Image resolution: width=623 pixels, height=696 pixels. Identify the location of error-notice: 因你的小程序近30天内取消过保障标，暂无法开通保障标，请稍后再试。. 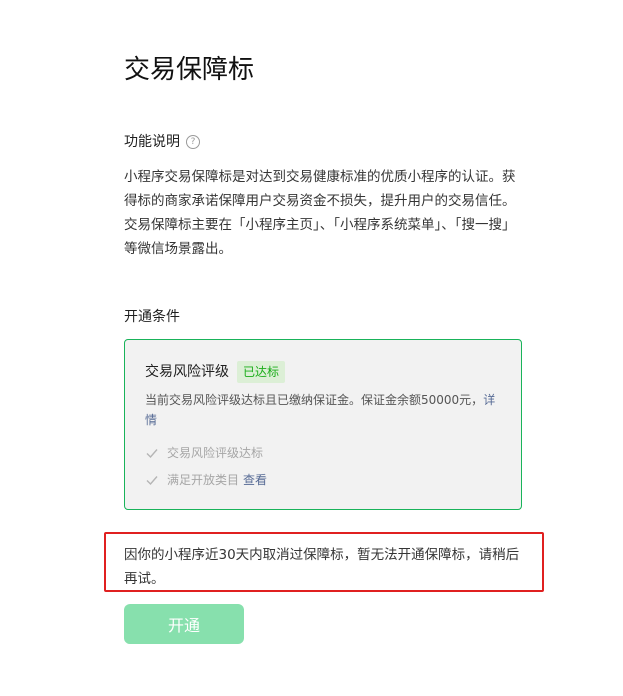
(324, 562).